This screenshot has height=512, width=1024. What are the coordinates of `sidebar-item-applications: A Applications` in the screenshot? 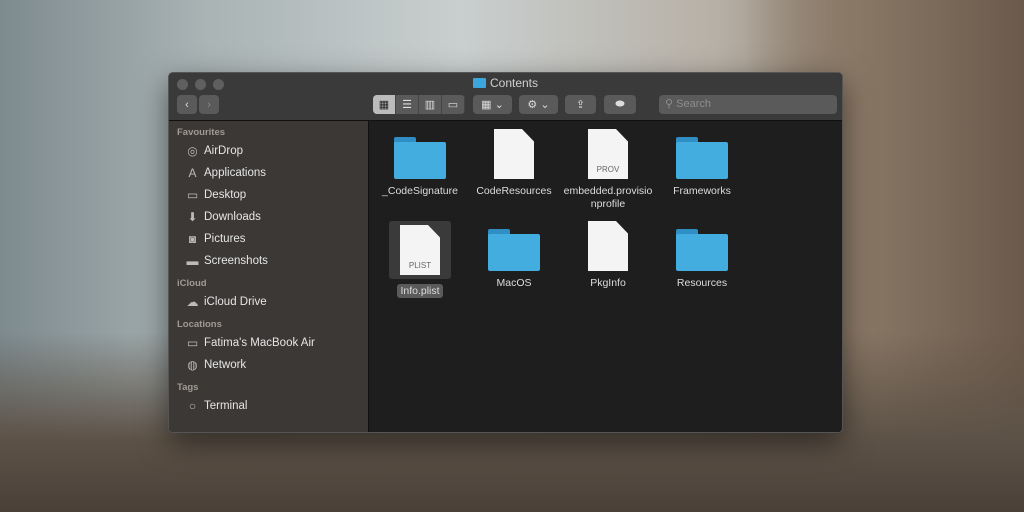 It's located at (268, 173).